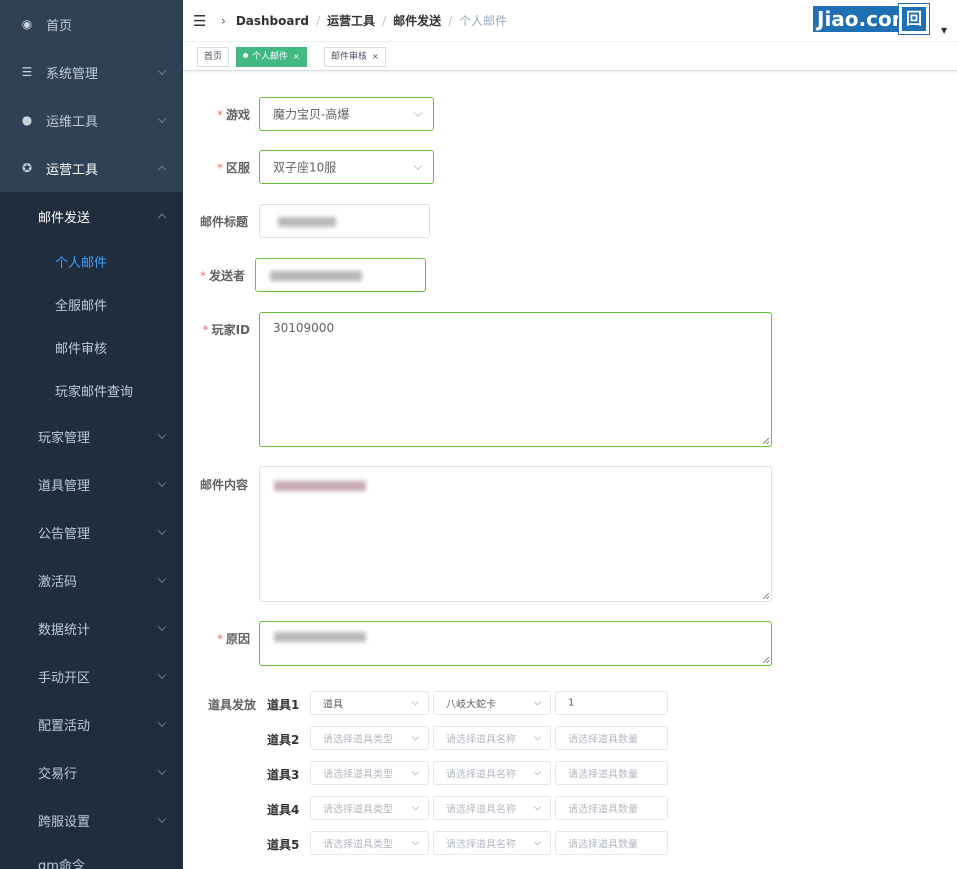 The width and height of the screenshot is (957, 869). What do you see at coordinates (81, 263) in the screenshot?
I see `sidebar-item-label: 个人邮件` at bounding box center [81, 263].